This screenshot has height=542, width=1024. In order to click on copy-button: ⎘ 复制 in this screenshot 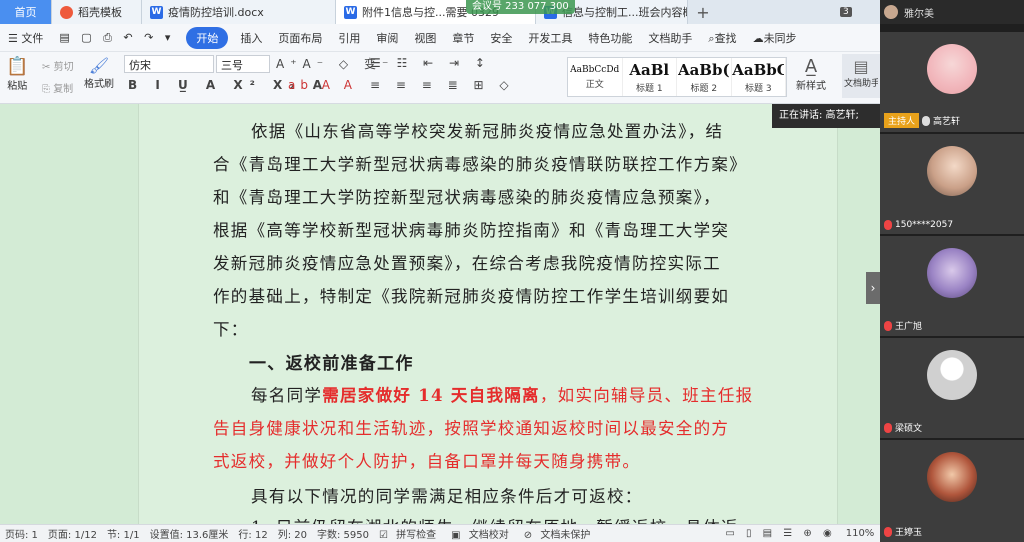, I will do `click(57, 87)`.